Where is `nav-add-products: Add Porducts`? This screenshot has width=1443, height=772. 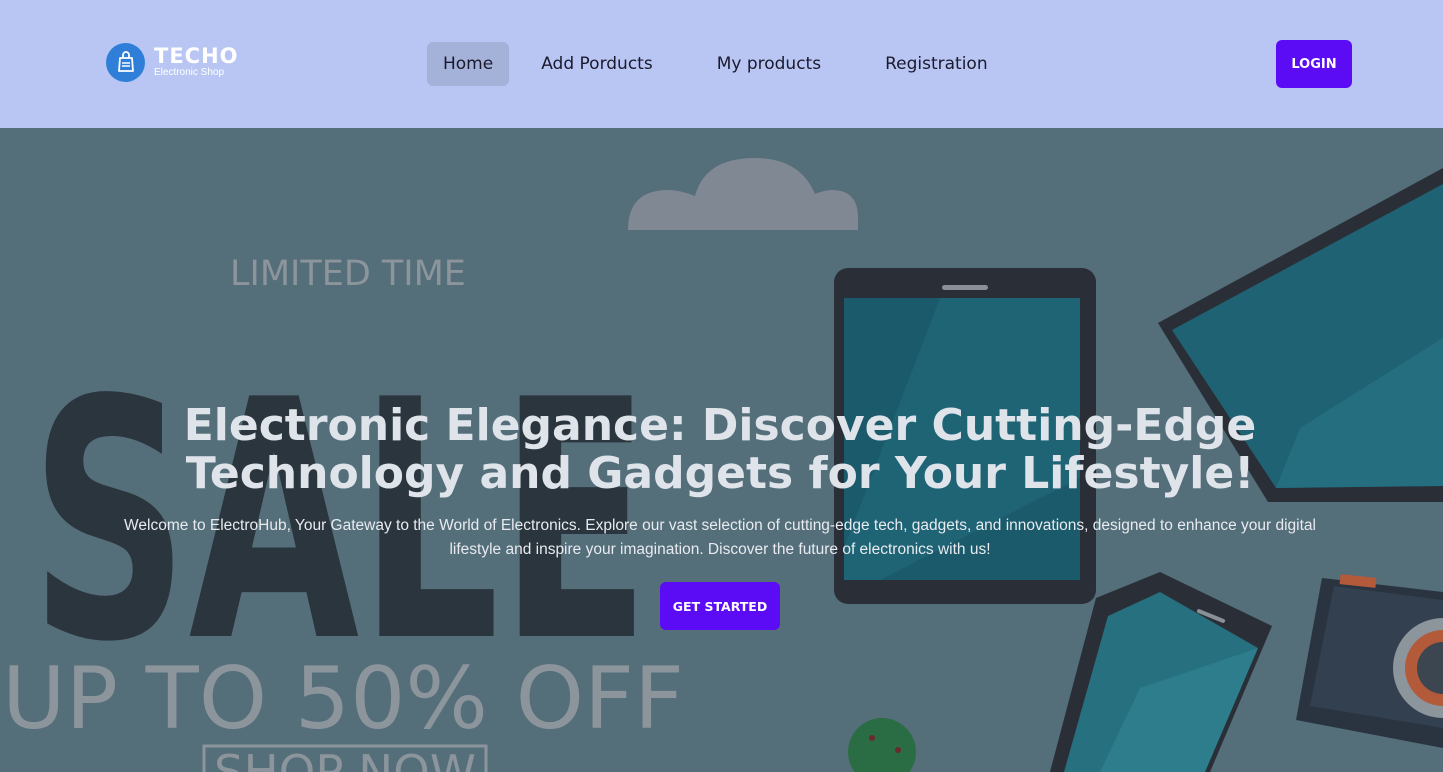
nav-add-products: Add Porducts is located at coordinates (597, 64).